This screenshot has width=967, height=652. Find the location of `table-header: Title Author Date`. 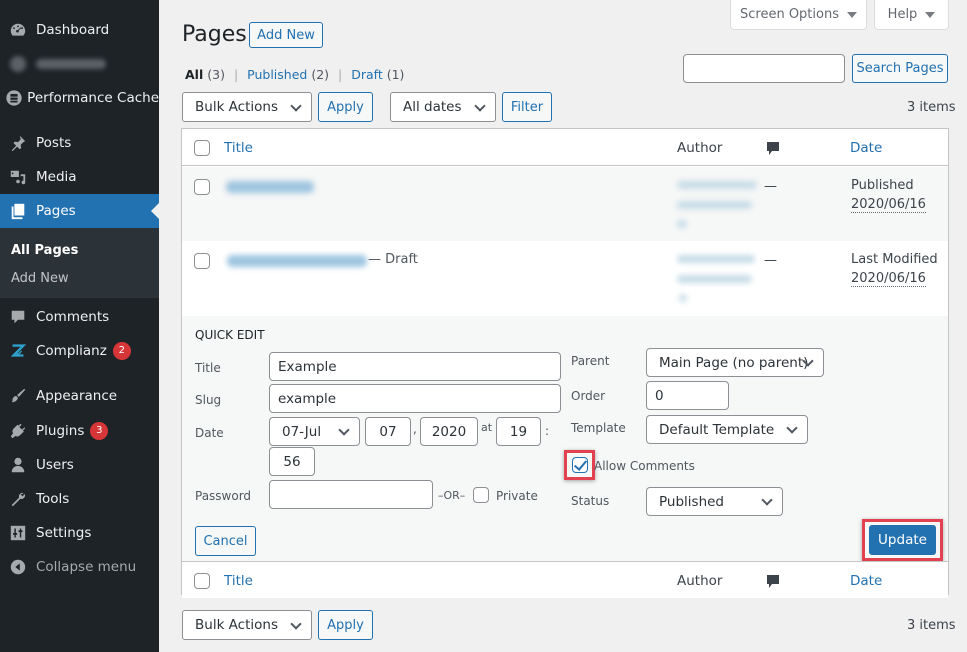

table-header: Title Author Date is located at coordinates (565, 147).